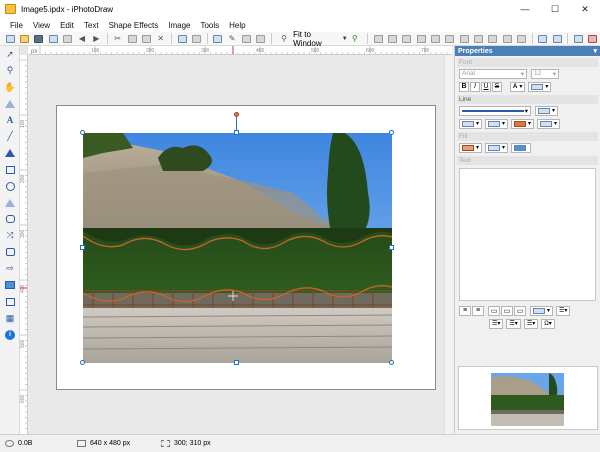 Image resolution: width=600 pixels, height=452 pixels. What do you see at coordinates (39, 38) in the screenshot?
I see `save-icon` at bounding box center [39, 38].